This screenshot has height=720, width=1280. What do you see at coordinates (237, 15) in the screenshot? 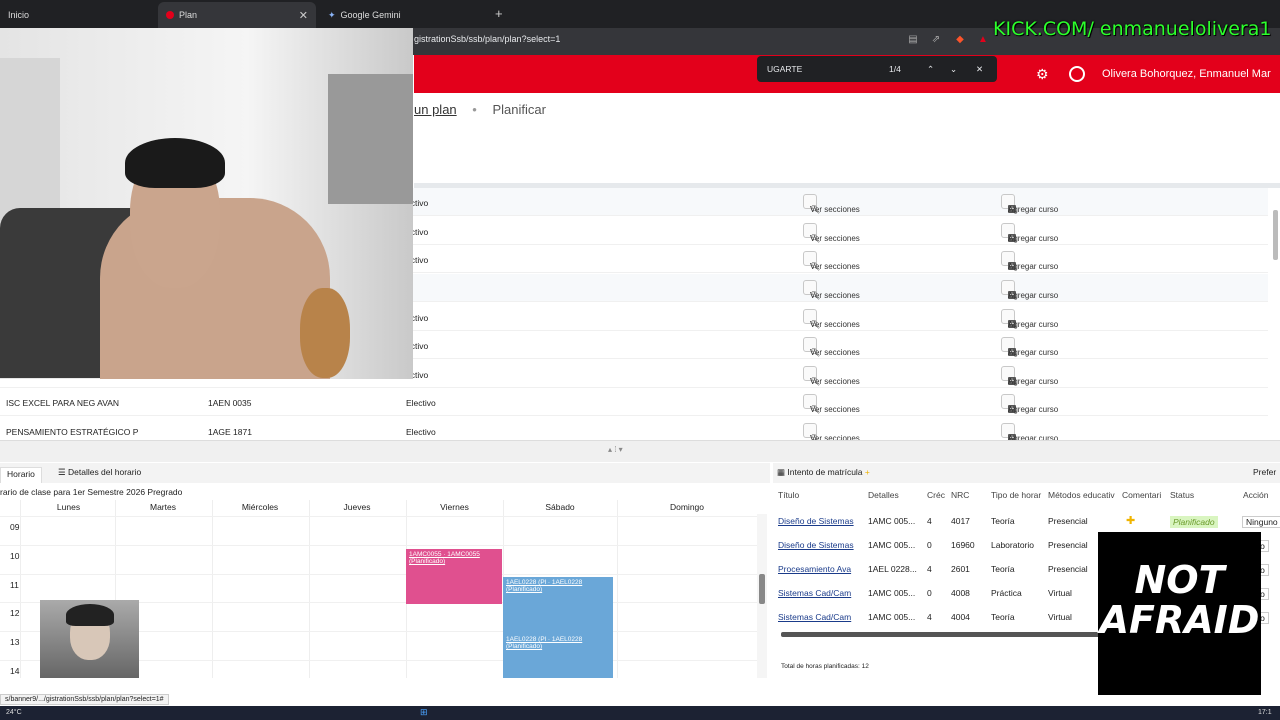
I see `tab-plan: Plan ✕` at bounding box center [237, 15].